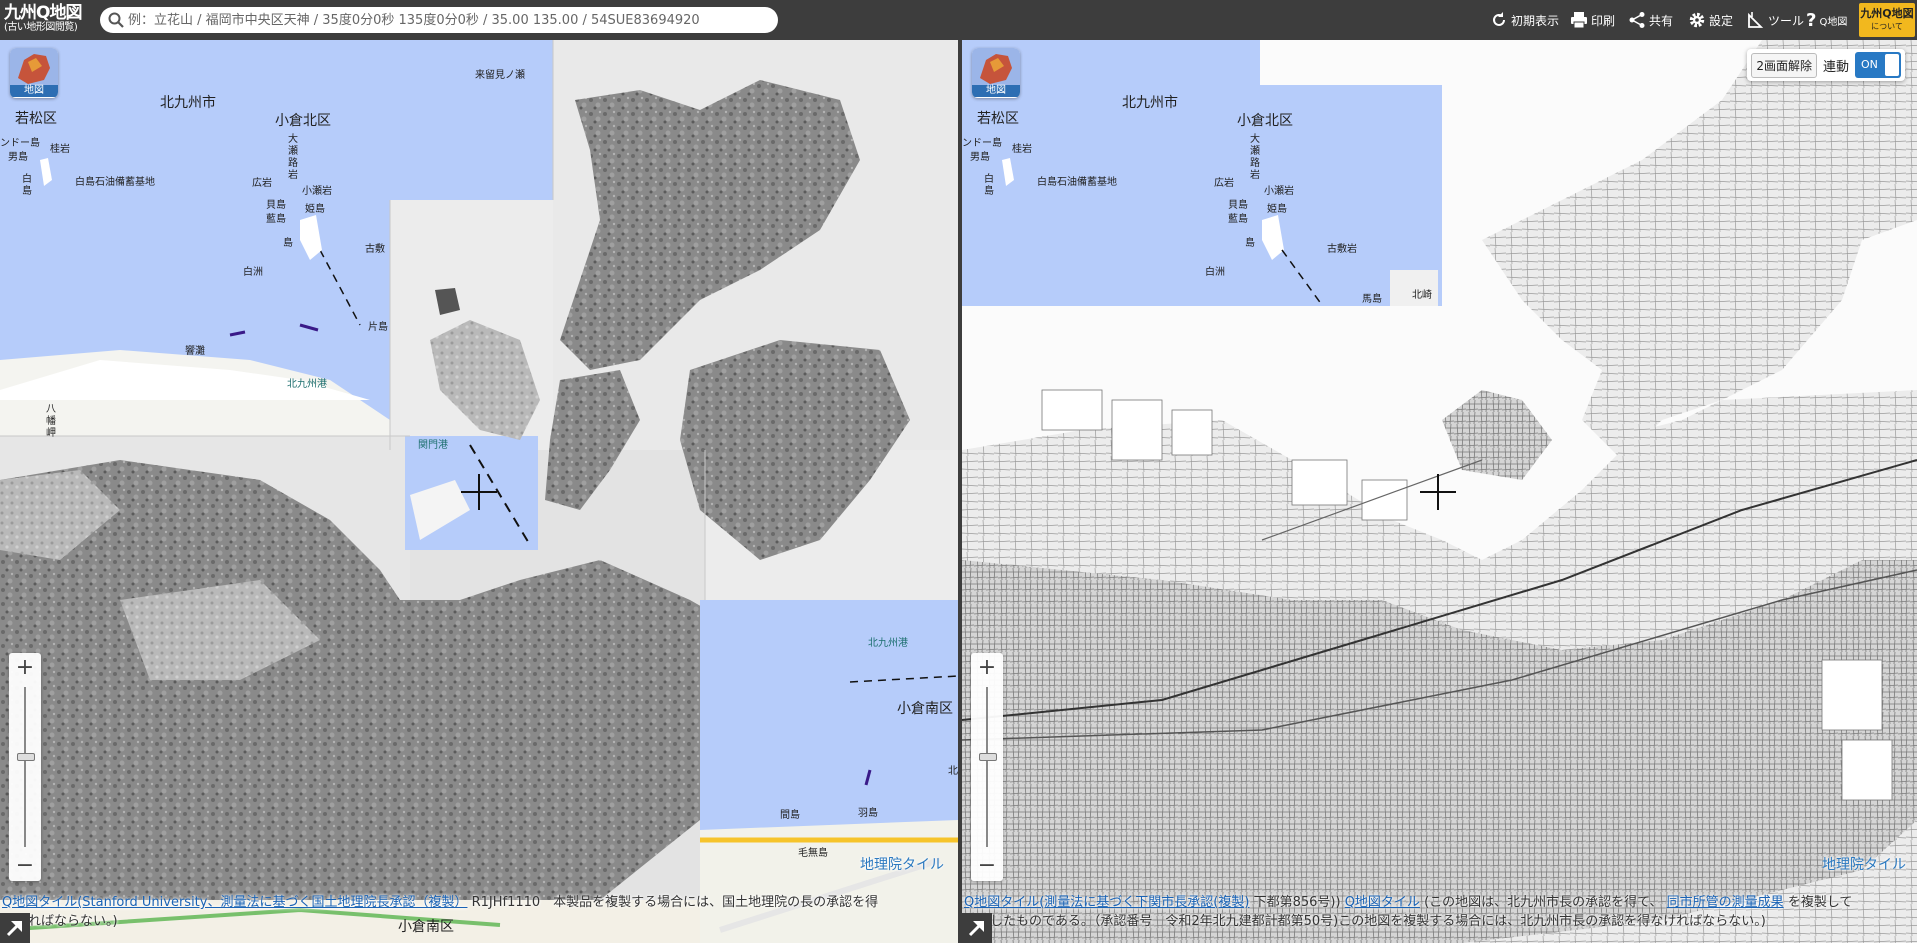  What do you see at coordinates (1579, 20) in the screenshot?
I see `printer-icon` at bounding box center [1579, 20].